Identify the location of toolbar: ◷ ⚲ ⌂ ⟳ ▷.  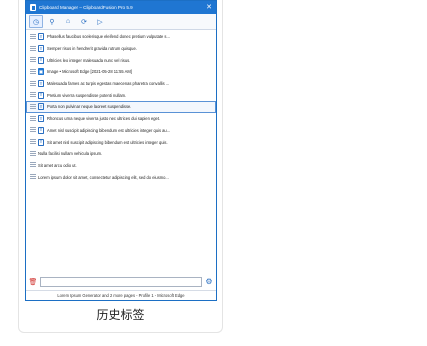
(121, 22).